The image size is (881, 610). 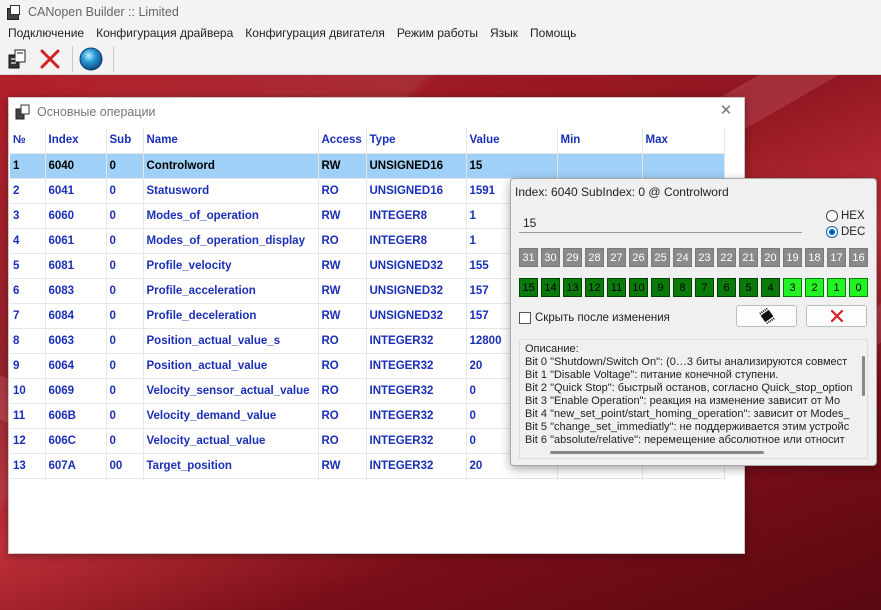 I want to click on disconnect-icon, so click(x=50, y=58).